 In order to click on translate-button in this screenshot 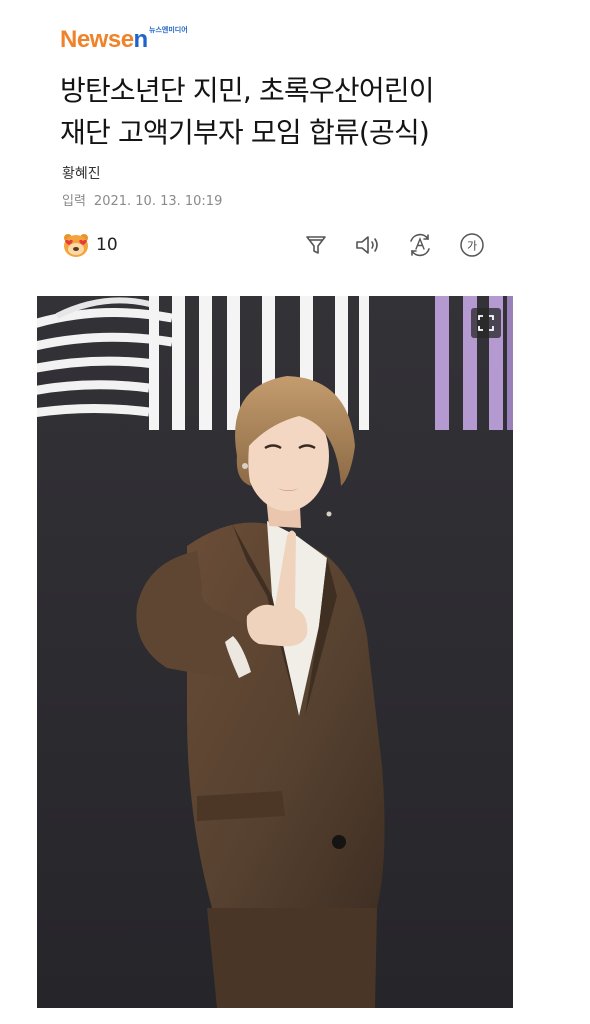, I will do `click(420, 245)`.